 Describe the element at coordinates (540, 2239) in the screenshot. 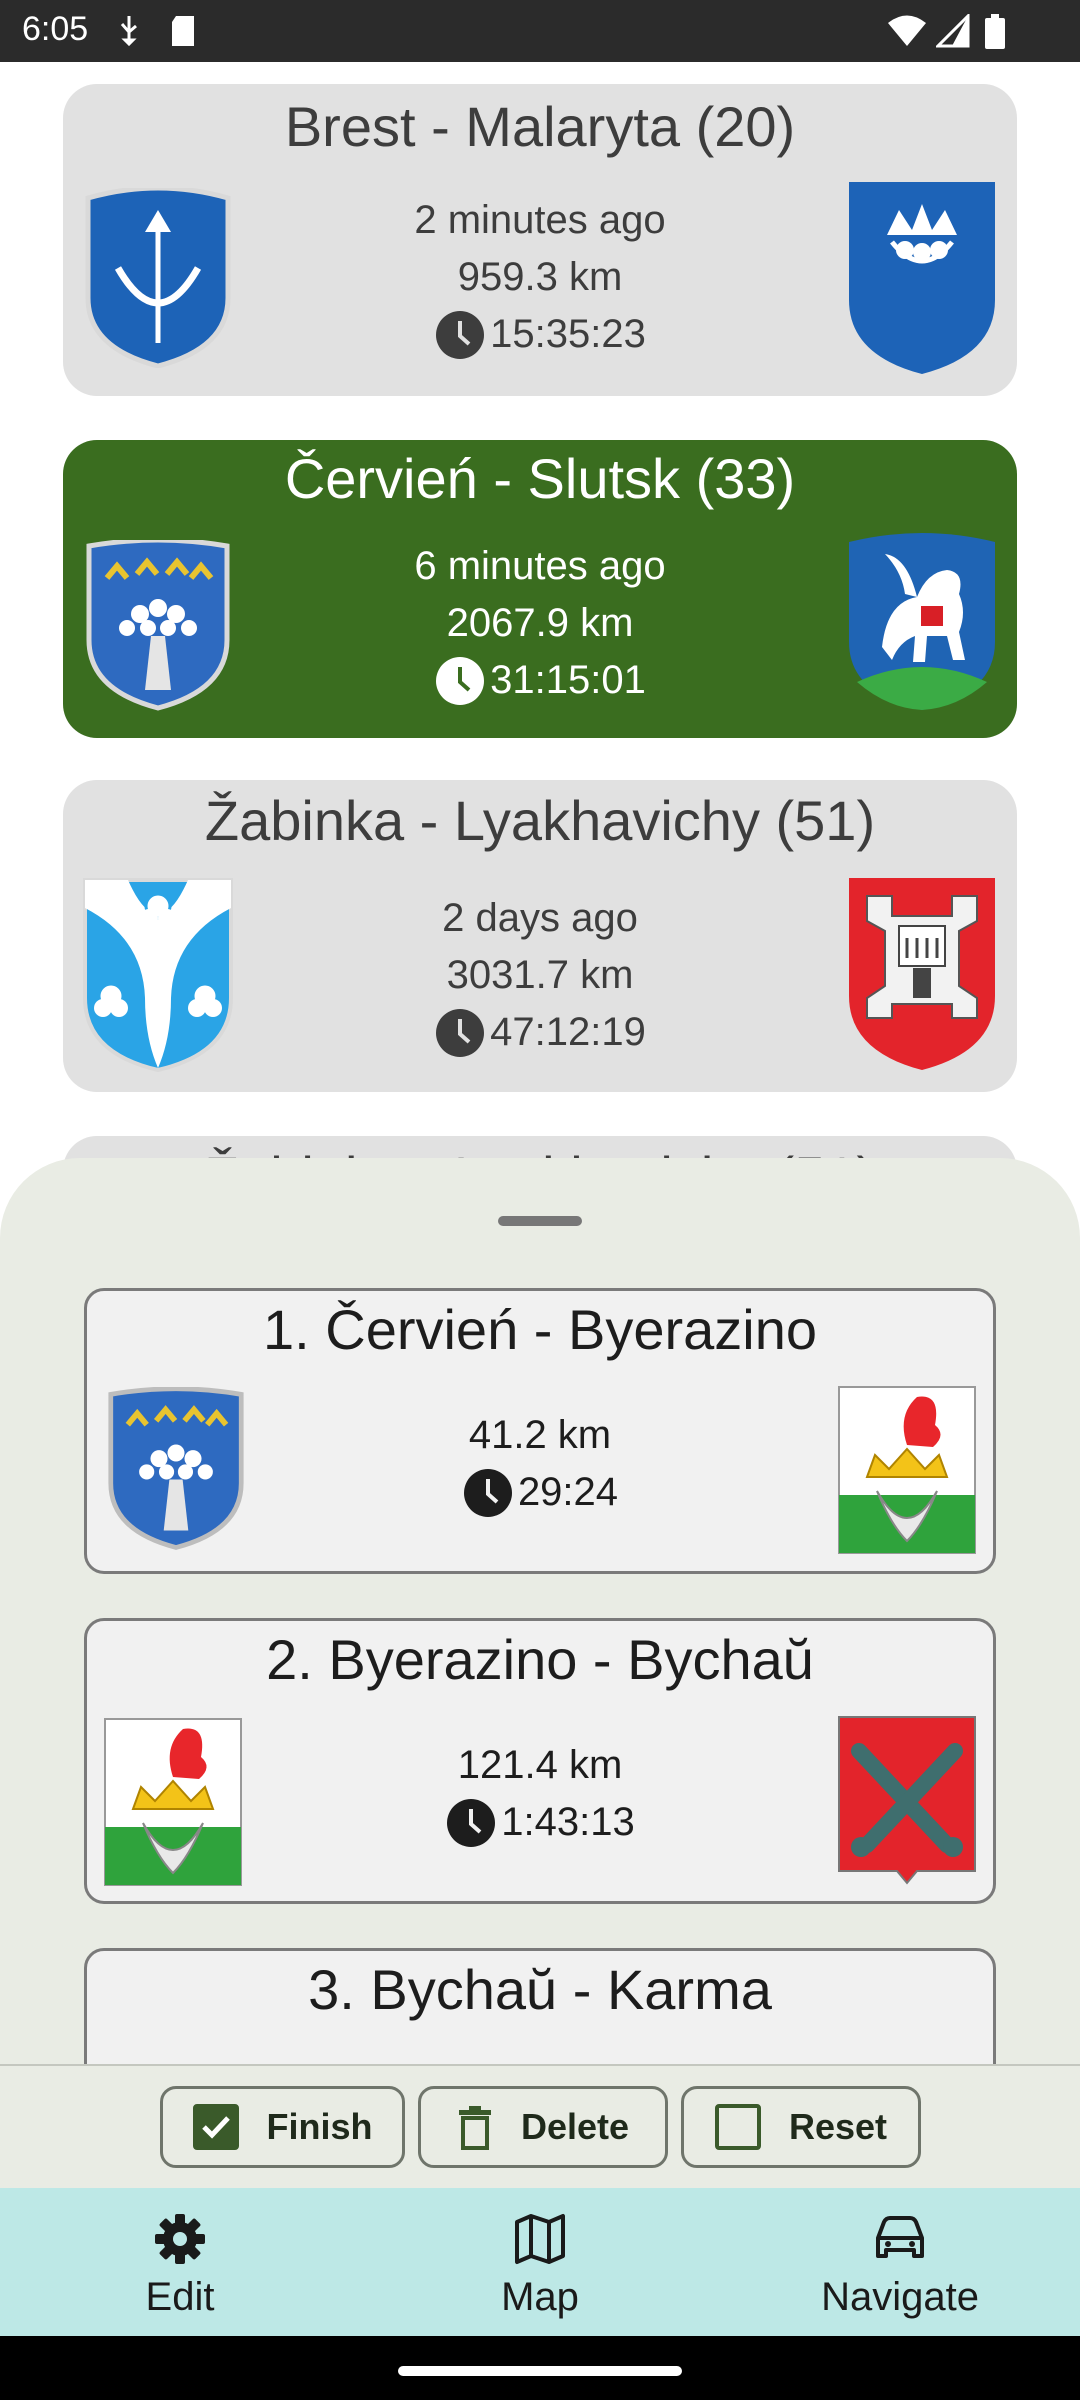

I see `map-icon` at that location.